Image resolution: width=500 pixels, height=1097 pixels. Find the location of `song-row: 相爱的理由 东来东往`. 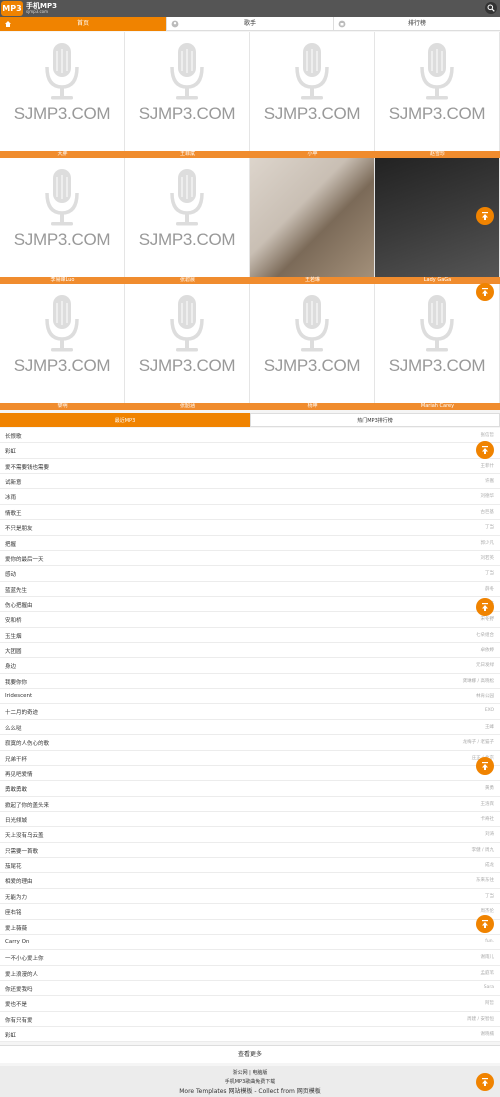

song-row: 相爱的理由 东来东往 is located at coordinates (250, 881).